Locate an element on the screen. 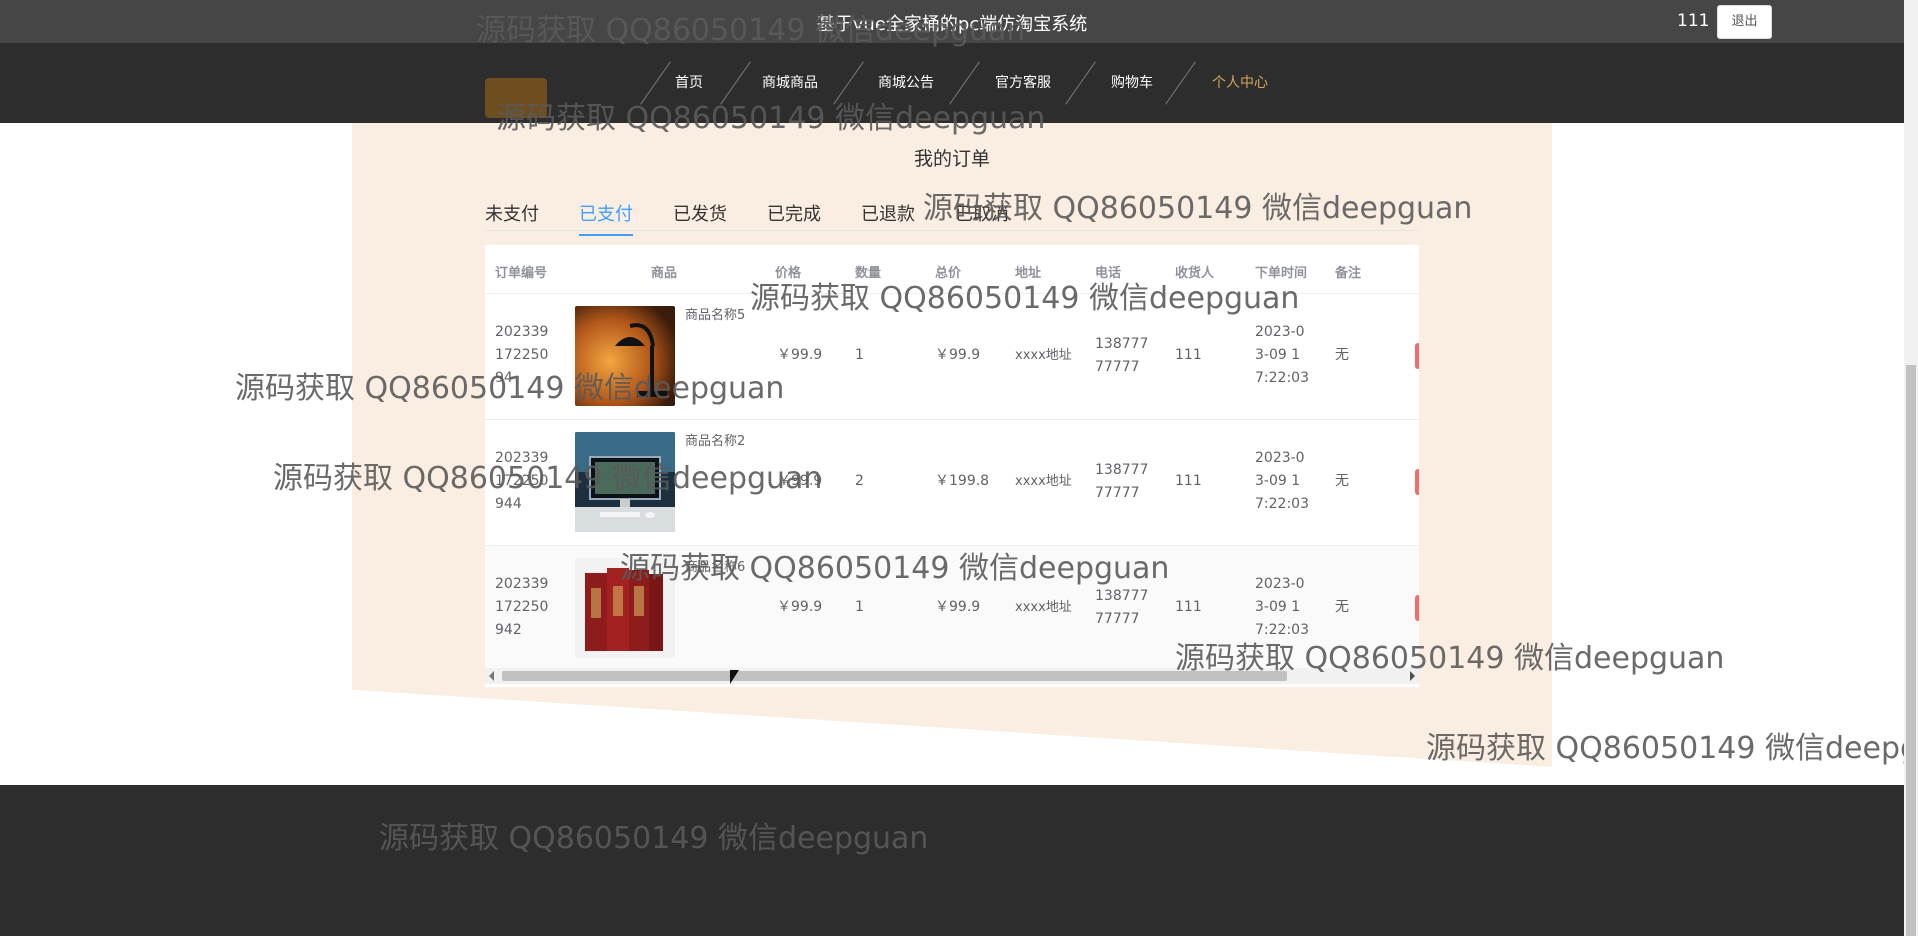 Image resolution: width=1918 pixels, height=936 pixels. nav-item-cart: 购物车 is located at coordinates (1132, 83).